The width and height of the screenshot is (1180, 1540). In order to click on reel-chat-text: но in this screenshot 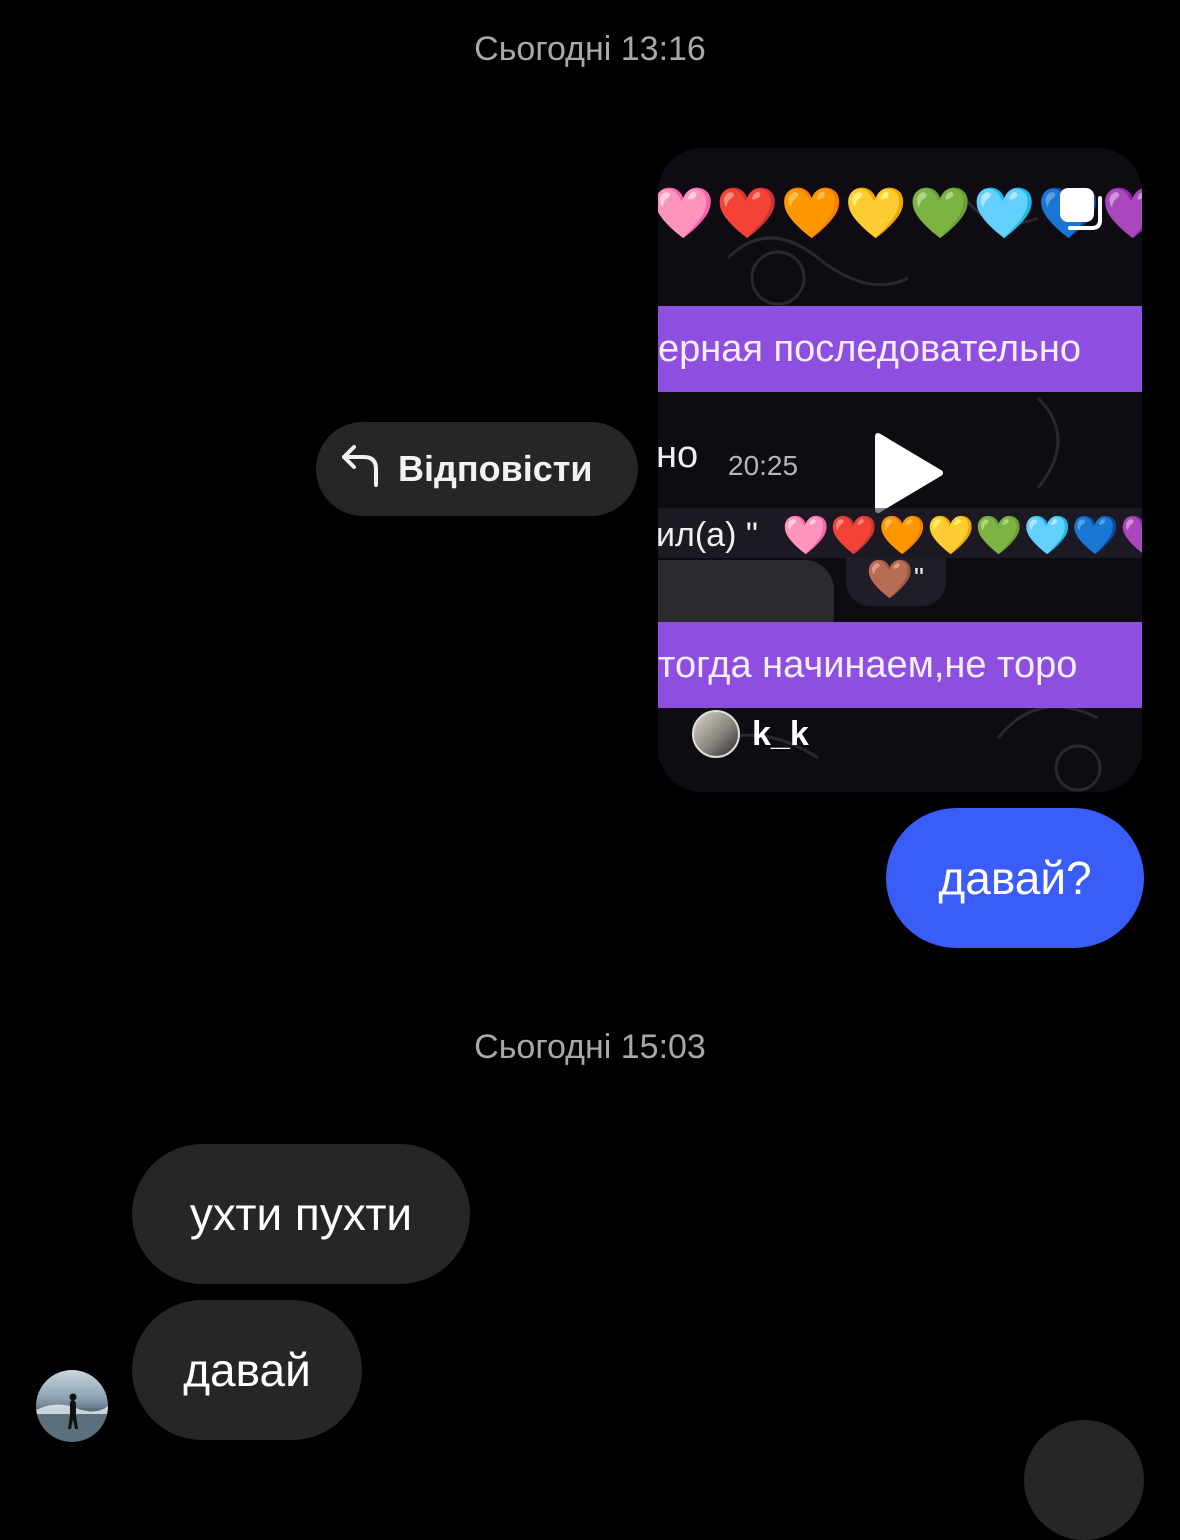, I will do `click(678, 455)`.